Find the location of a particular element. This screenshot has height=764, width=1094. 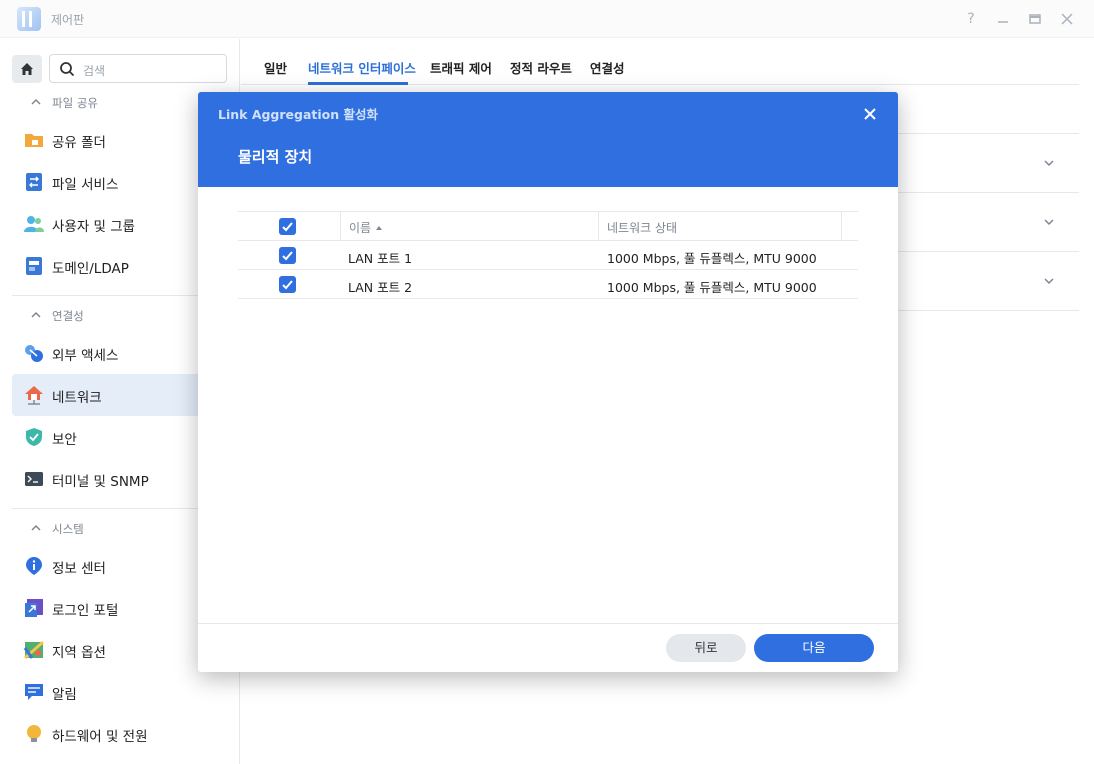

control-panel-app-icon is located at coordinates (29, 19).